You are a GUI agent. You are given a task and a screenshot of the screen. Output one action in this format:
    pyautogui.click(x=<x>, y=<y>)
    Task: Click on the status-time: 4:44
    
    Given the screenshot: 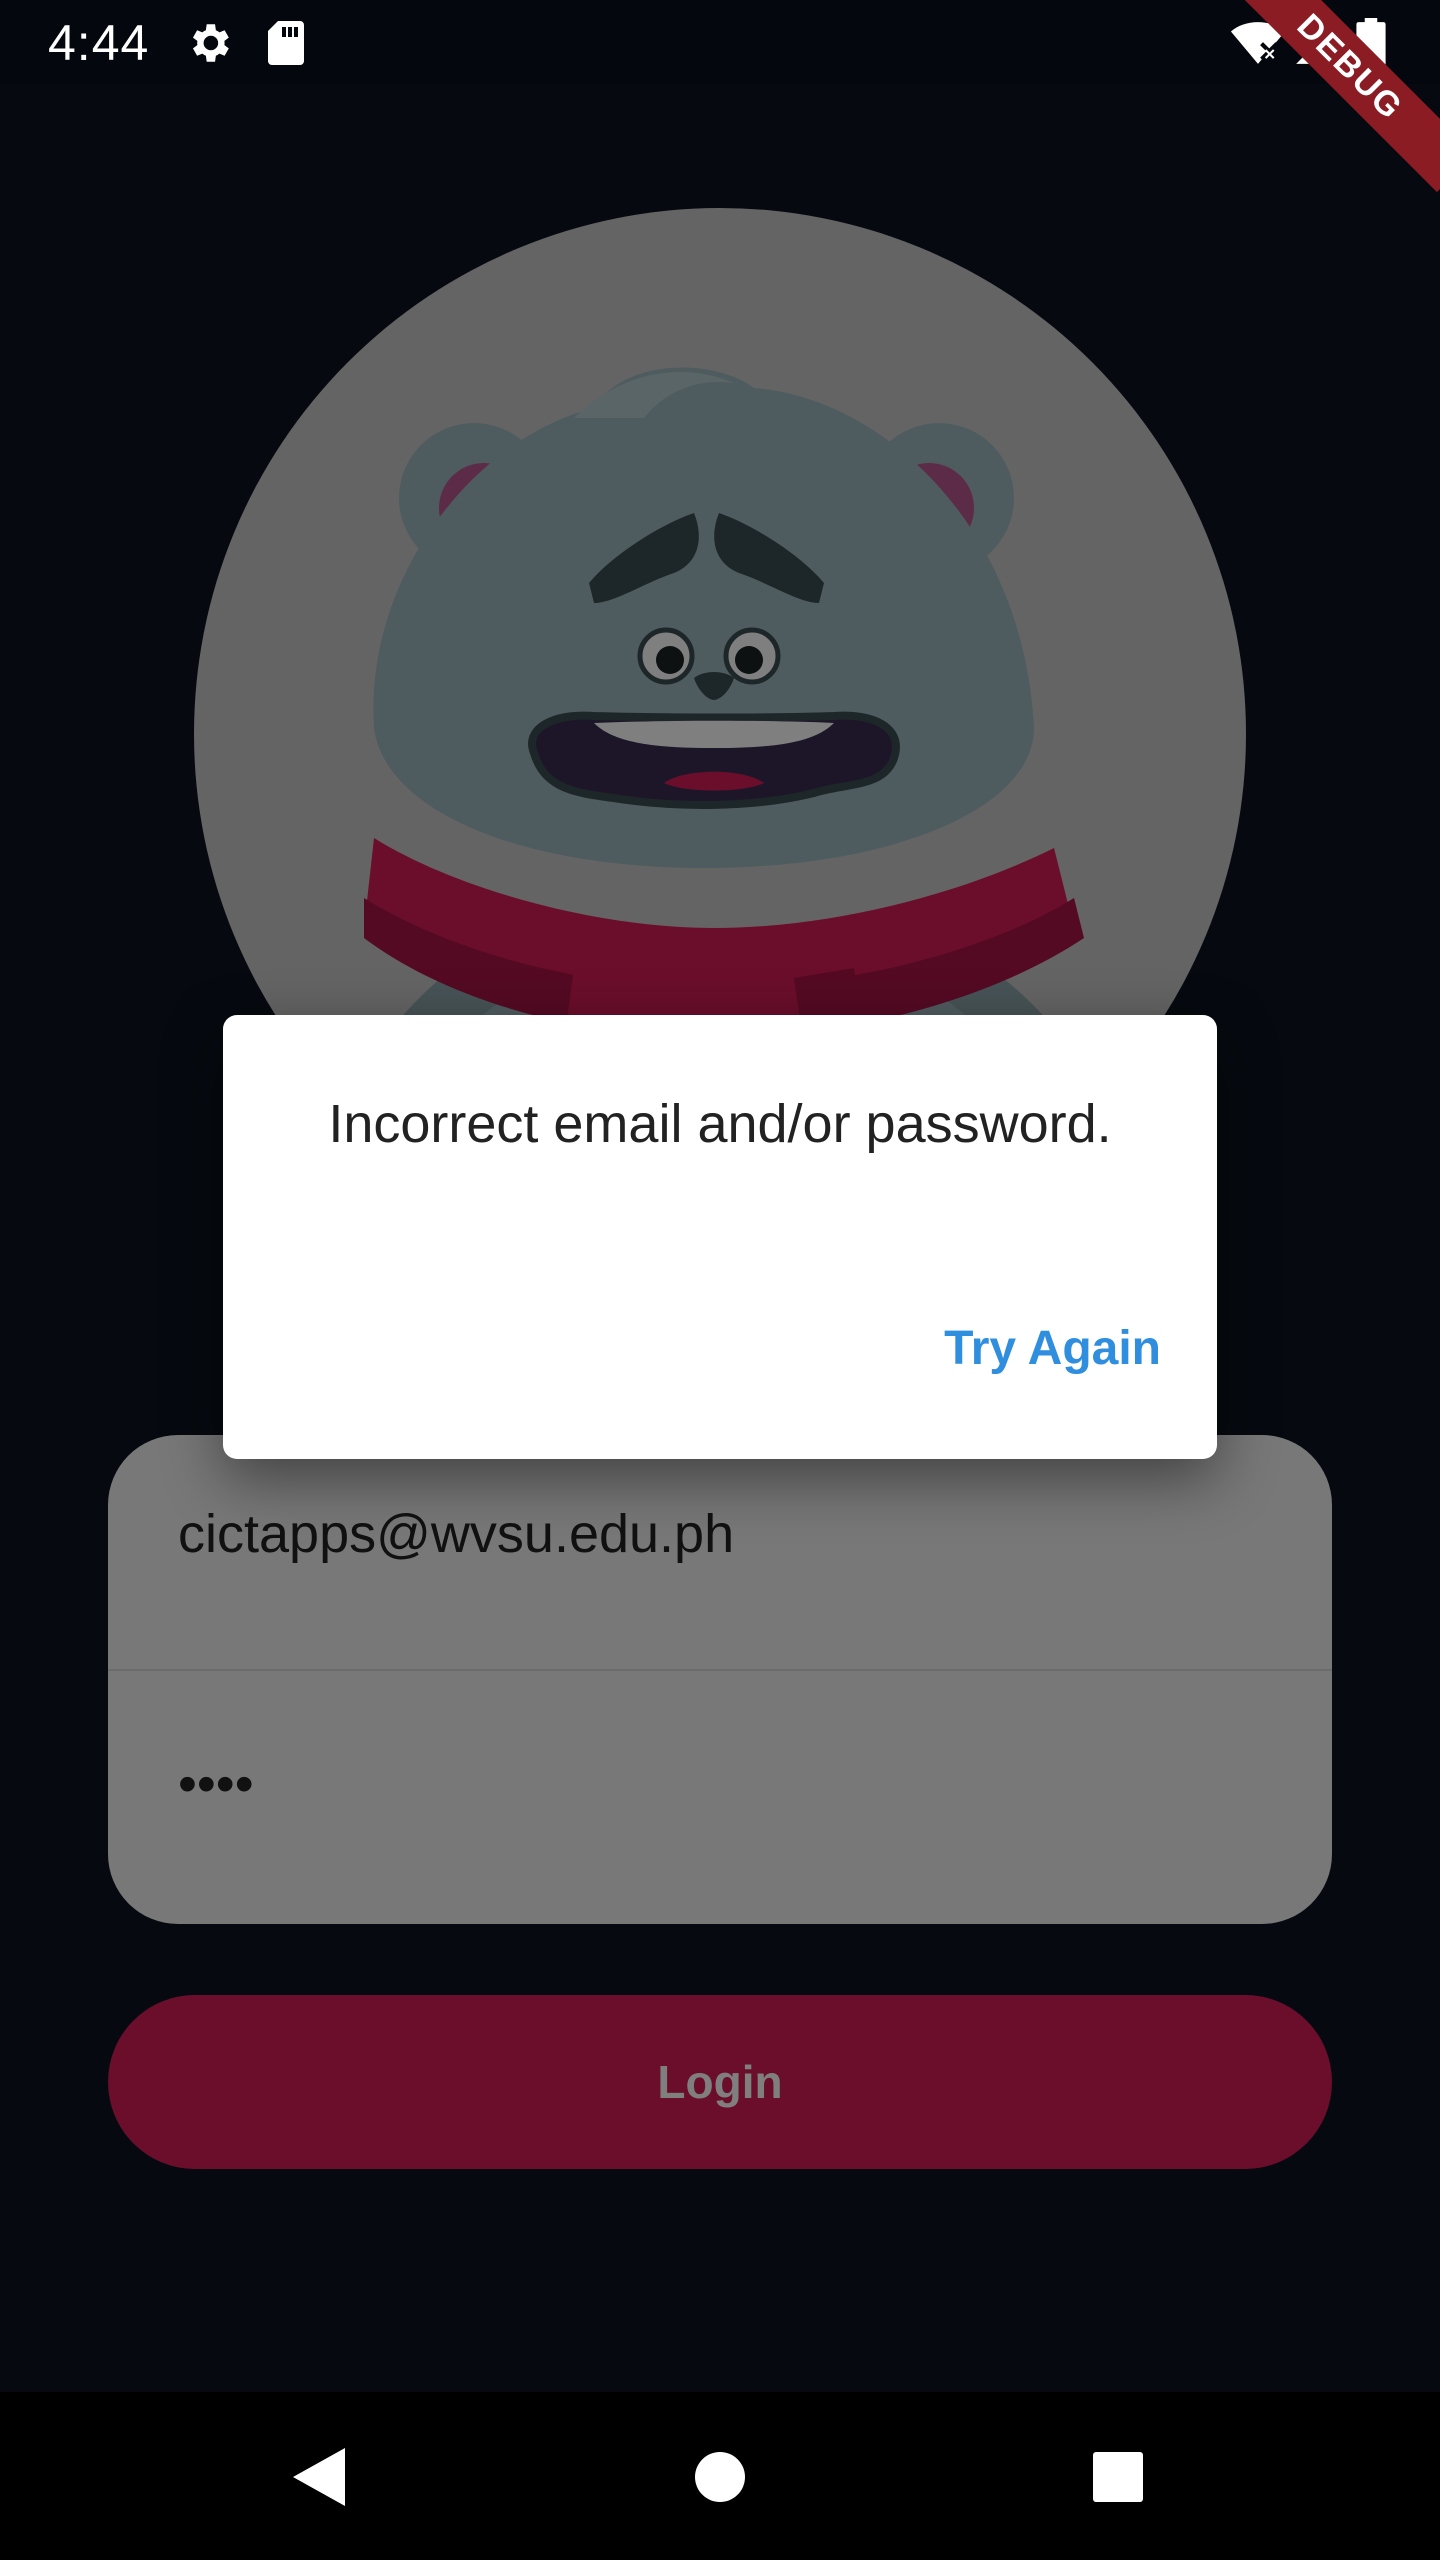 What is the action you would take?
    pyautogui.click(x=99, y=43)
    